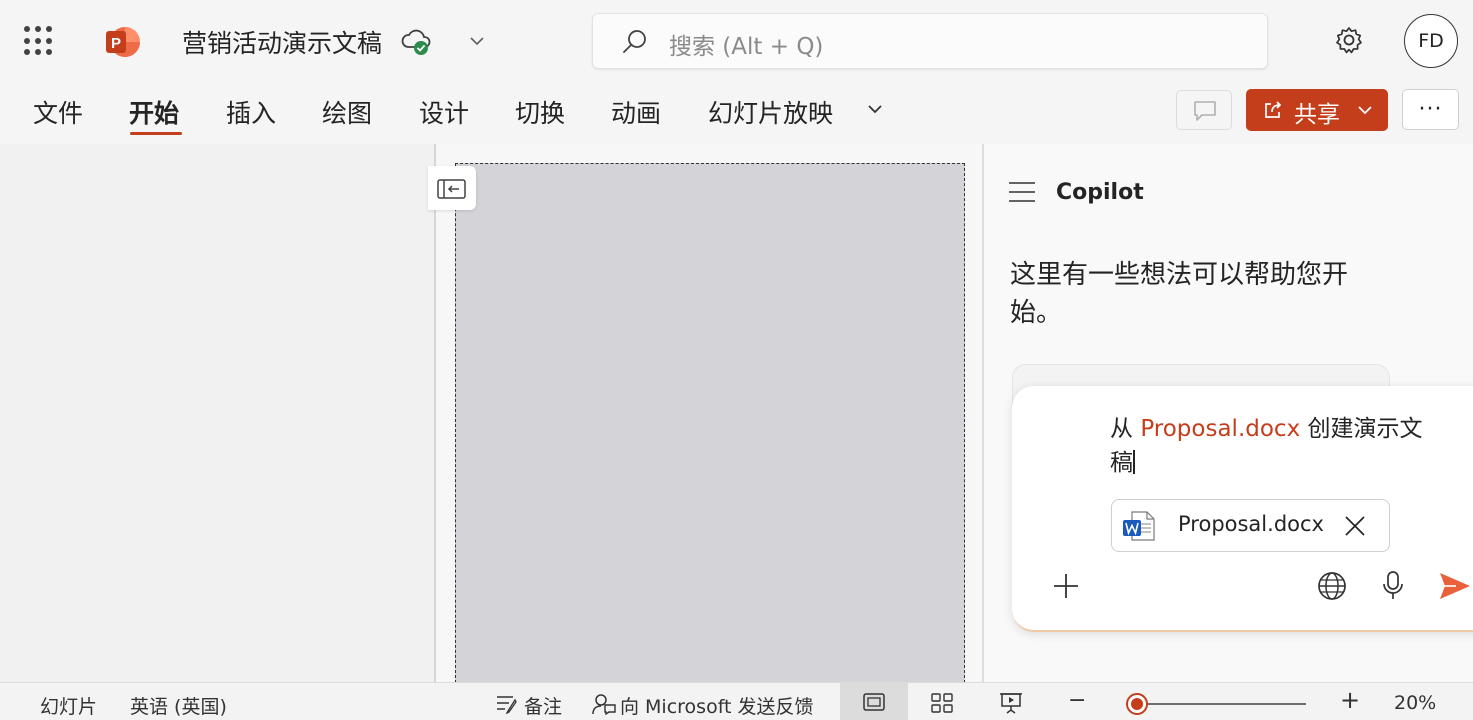 The height and width of the screenshot is (720, 1473). I want to click on gear-icon, so click(1349, 40).